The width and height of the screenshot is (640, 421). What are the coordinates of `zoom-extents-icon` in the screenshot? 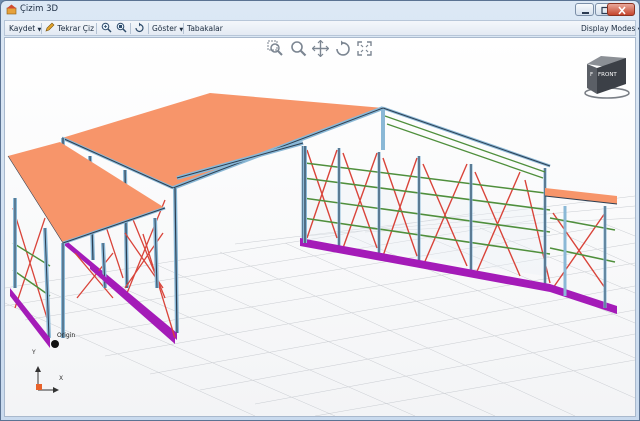 It's located at (121, 27).